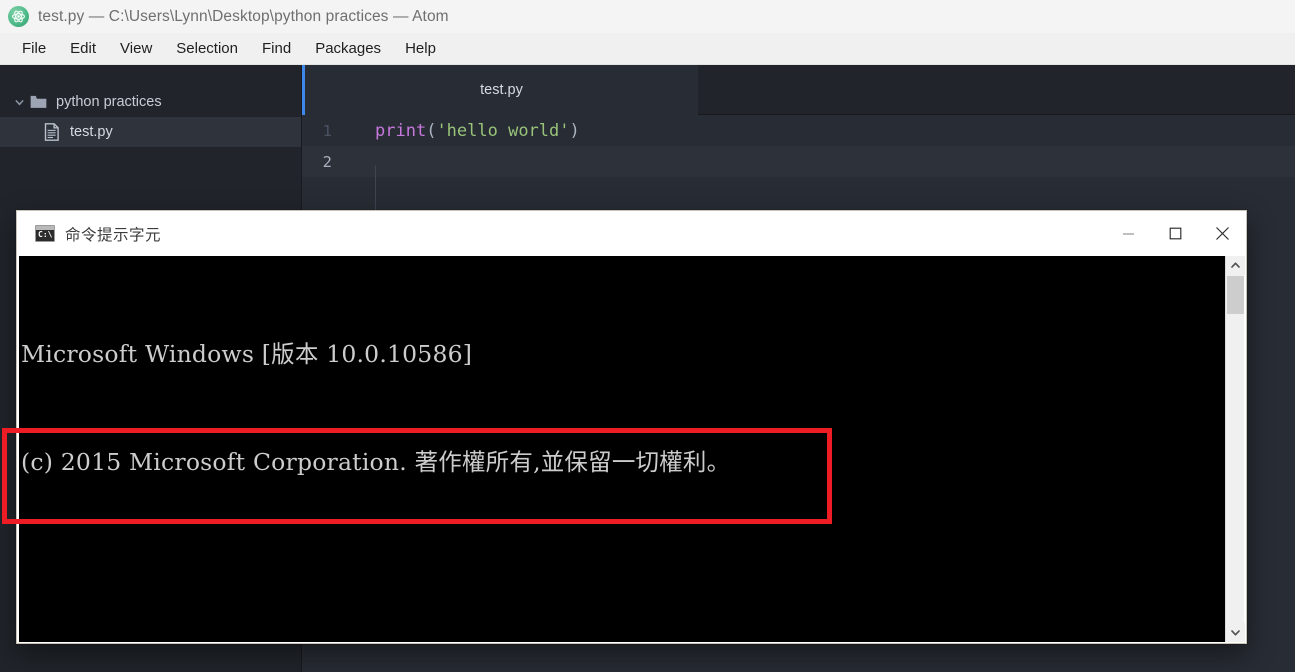  Describe the element at coordinates (798, 161) in the screenshot. I see `code-line: 2` at that location.